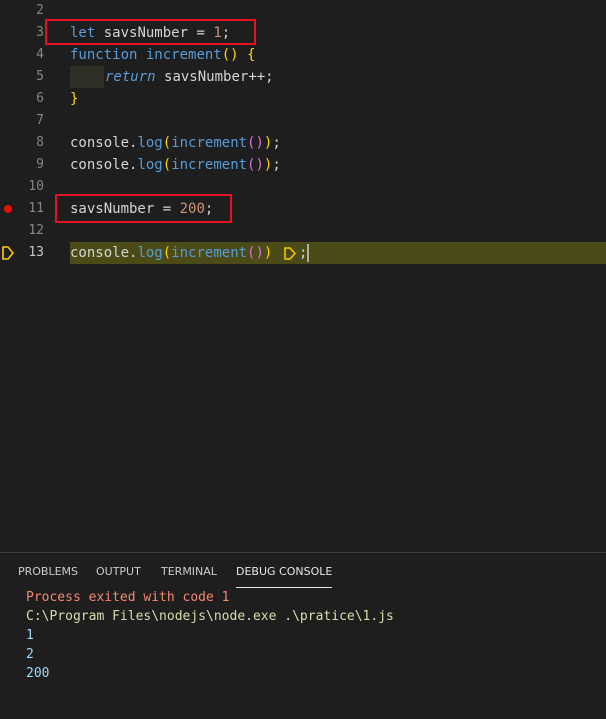  I want to click on highlight-box-declaration, so click(150, 32).